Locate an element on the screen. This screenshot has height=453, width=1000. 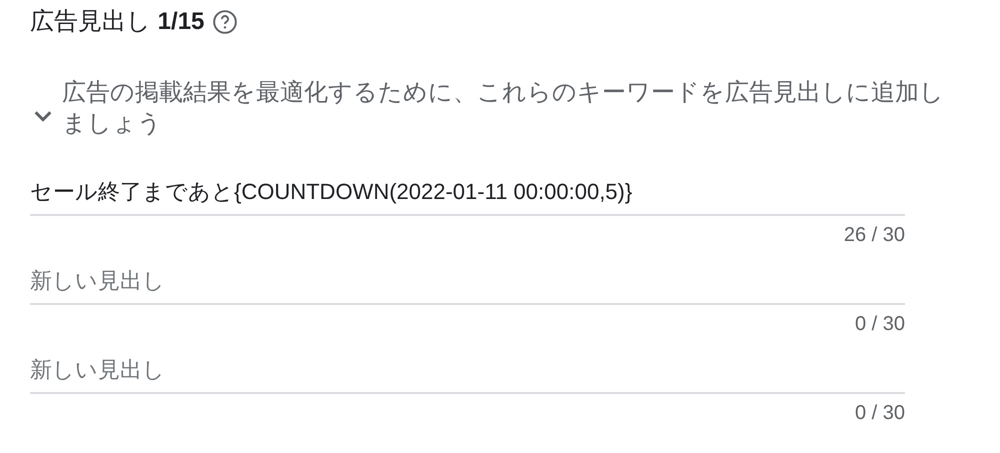
char-counter: 26 / 30 is located at coordinates (873, 235).